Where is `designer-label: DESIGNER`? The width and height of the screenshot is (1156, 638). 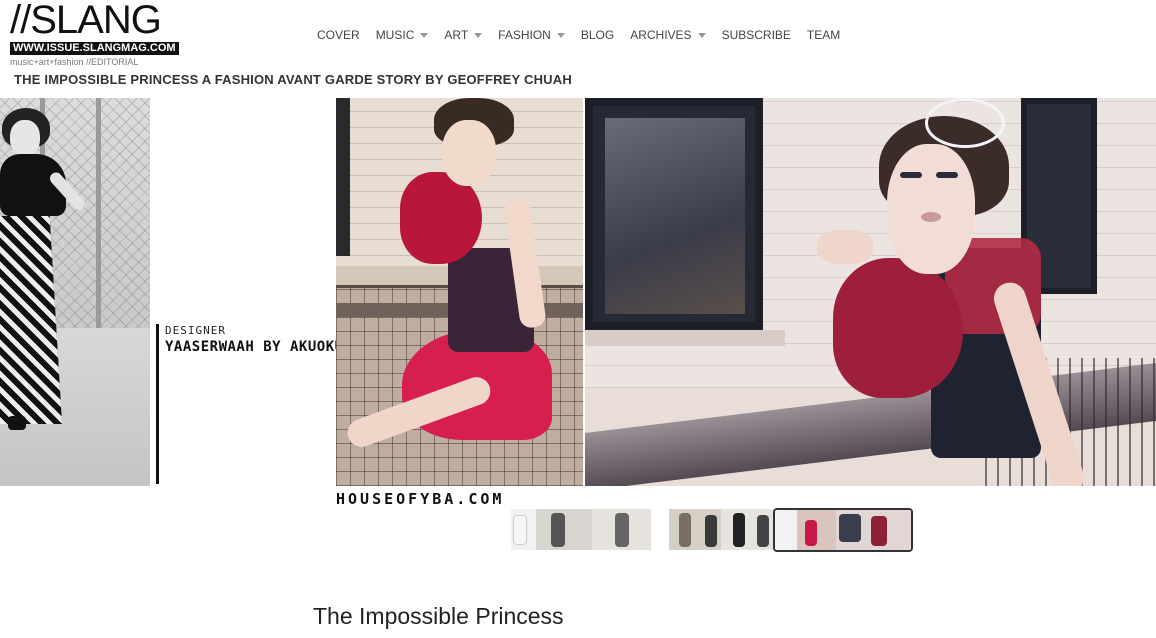 designer-label: DESIGNER is located at coordinates (195, 330).